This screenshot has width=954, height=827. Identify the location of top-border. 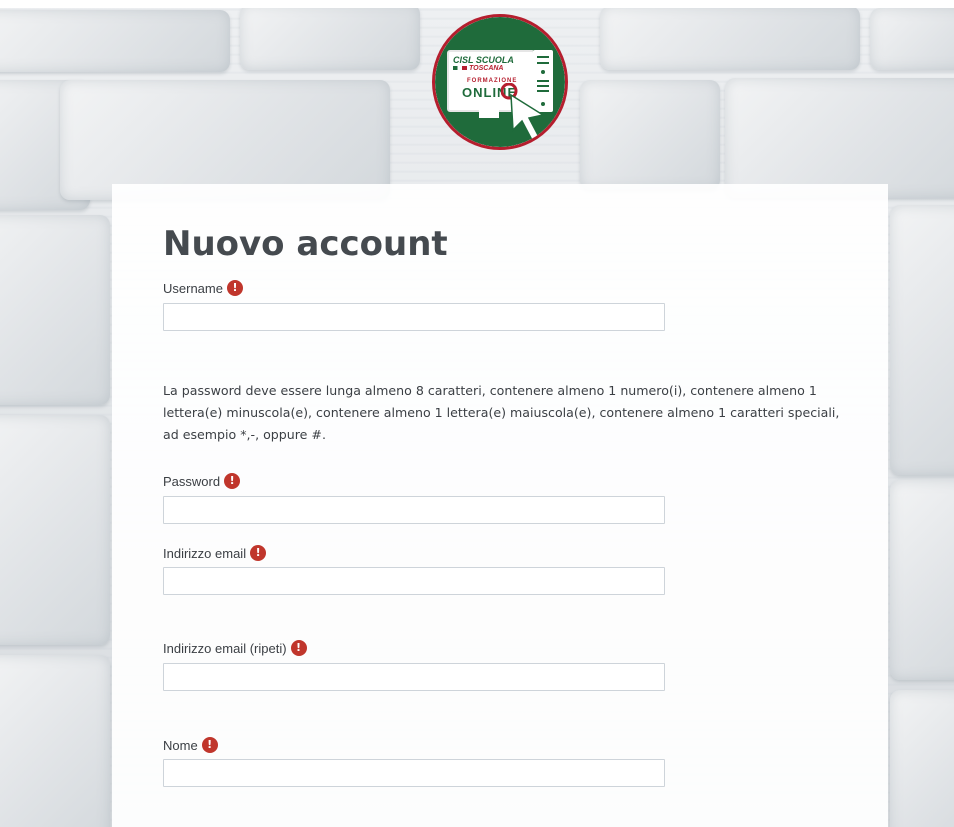
(477, 4).